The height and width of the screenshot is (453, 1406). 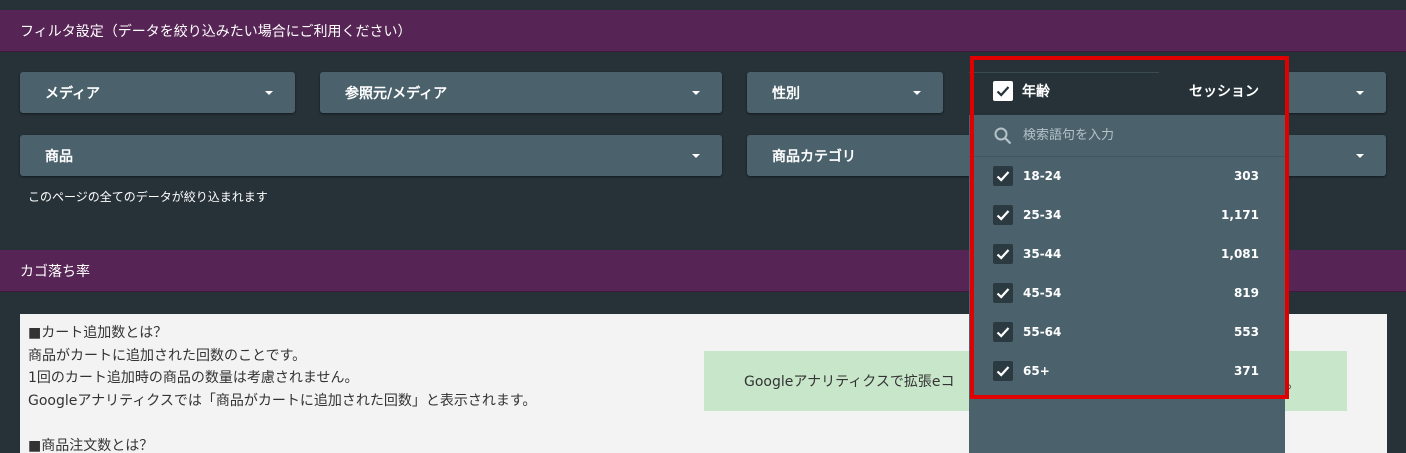 I want to click on option-label: 35-44, so click(x=1042, y=253).